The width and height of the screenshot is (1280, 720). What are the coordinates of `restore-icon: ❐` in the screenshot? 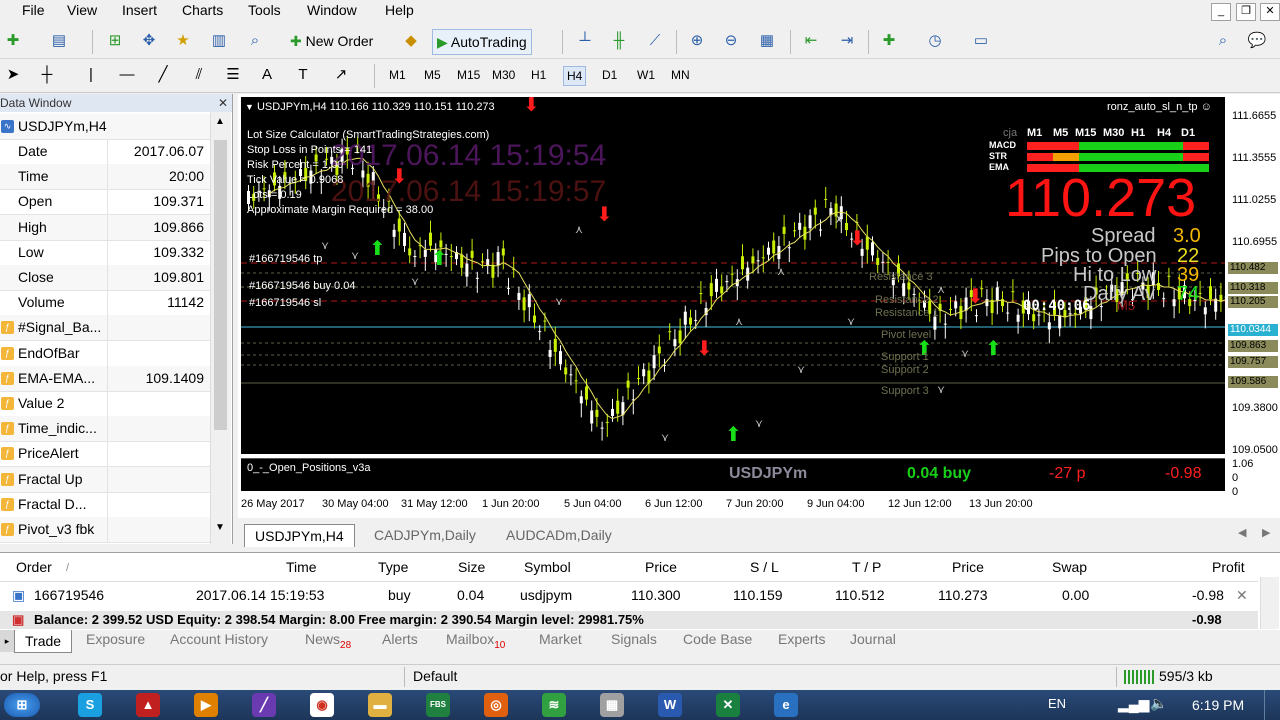 It's located at (1246, 12).